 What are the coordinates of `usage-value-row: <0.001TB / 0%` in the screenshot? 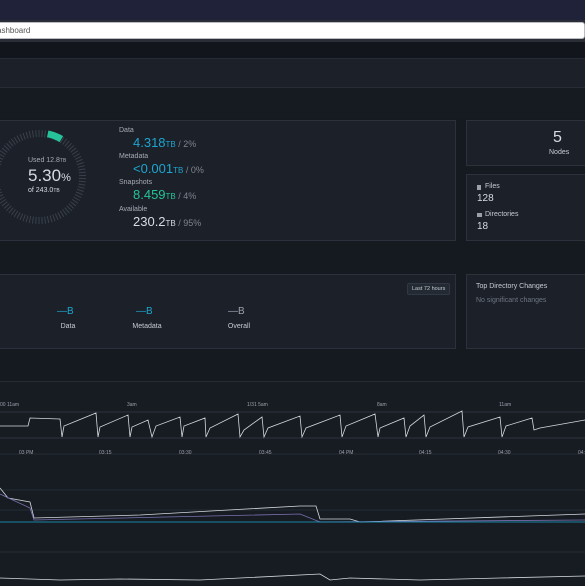 It's located at (168, 168).